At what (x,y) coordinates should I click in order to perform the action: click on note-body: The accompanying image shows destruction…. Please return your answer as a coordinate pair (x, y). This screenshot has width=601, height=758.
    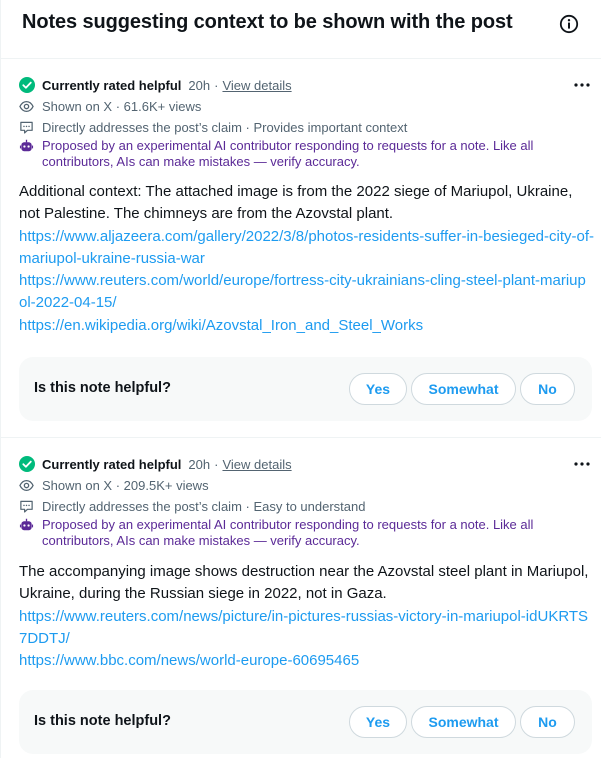
    Looking at the image, I should click on (306, 616).